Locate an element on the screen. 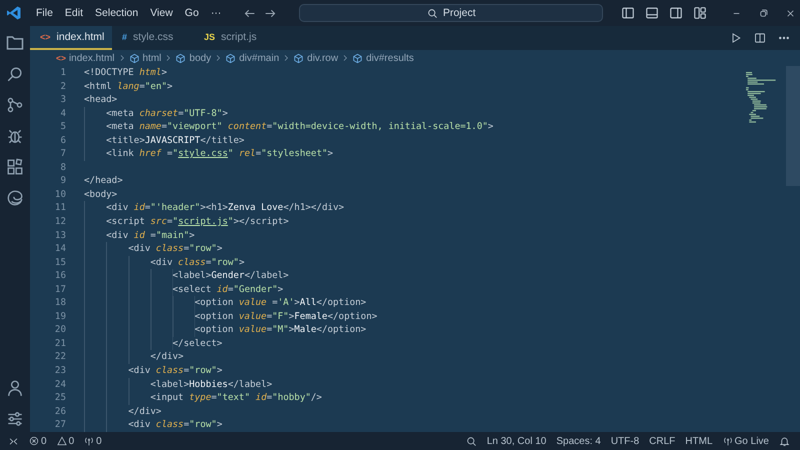  breadcrumb-item: div#results is located at coordinates (390, 58).